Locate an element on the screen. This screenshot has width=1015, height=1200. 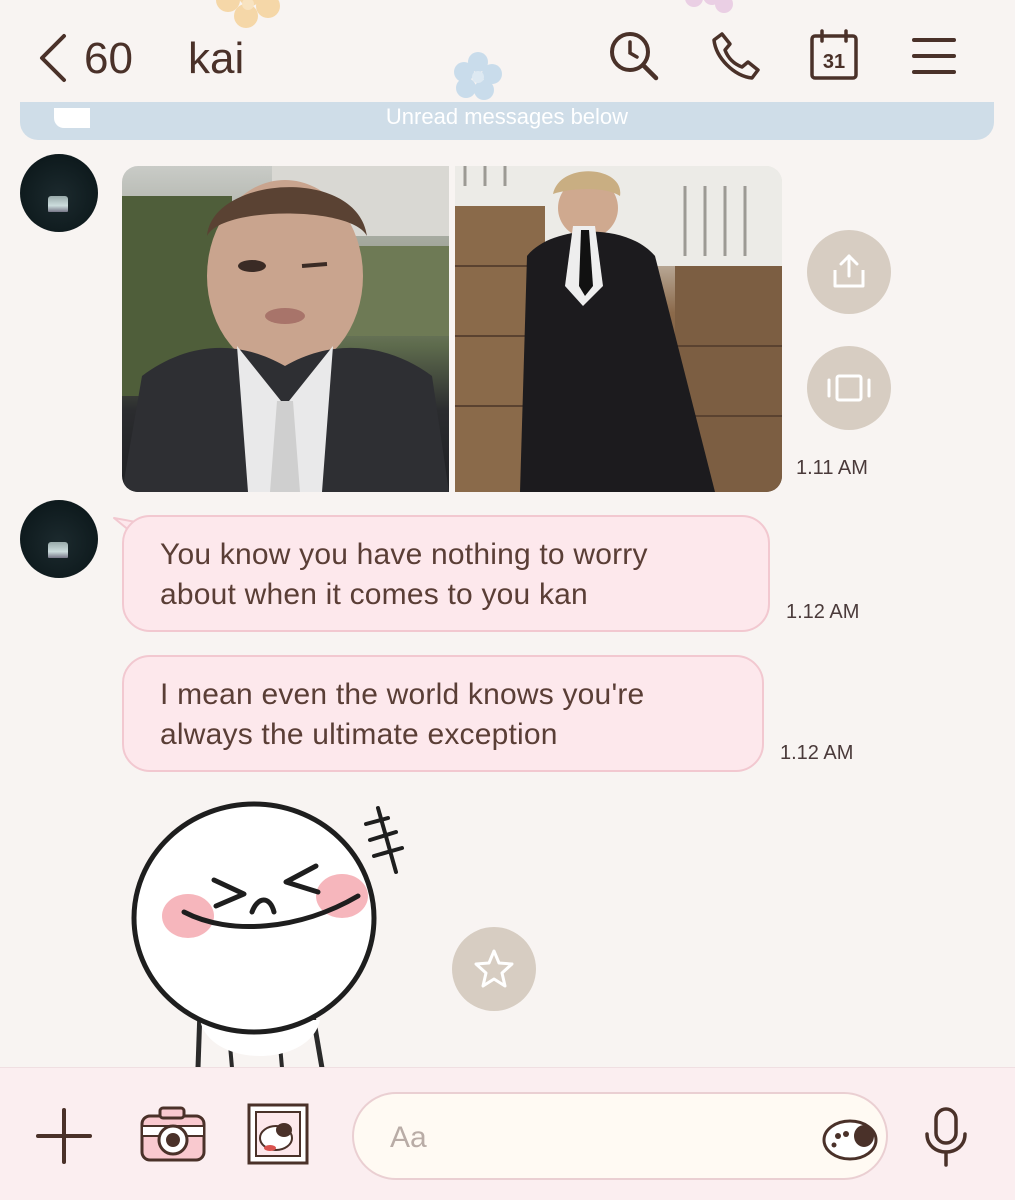
laughing-face-sticker is located at coordinates (280, 934).